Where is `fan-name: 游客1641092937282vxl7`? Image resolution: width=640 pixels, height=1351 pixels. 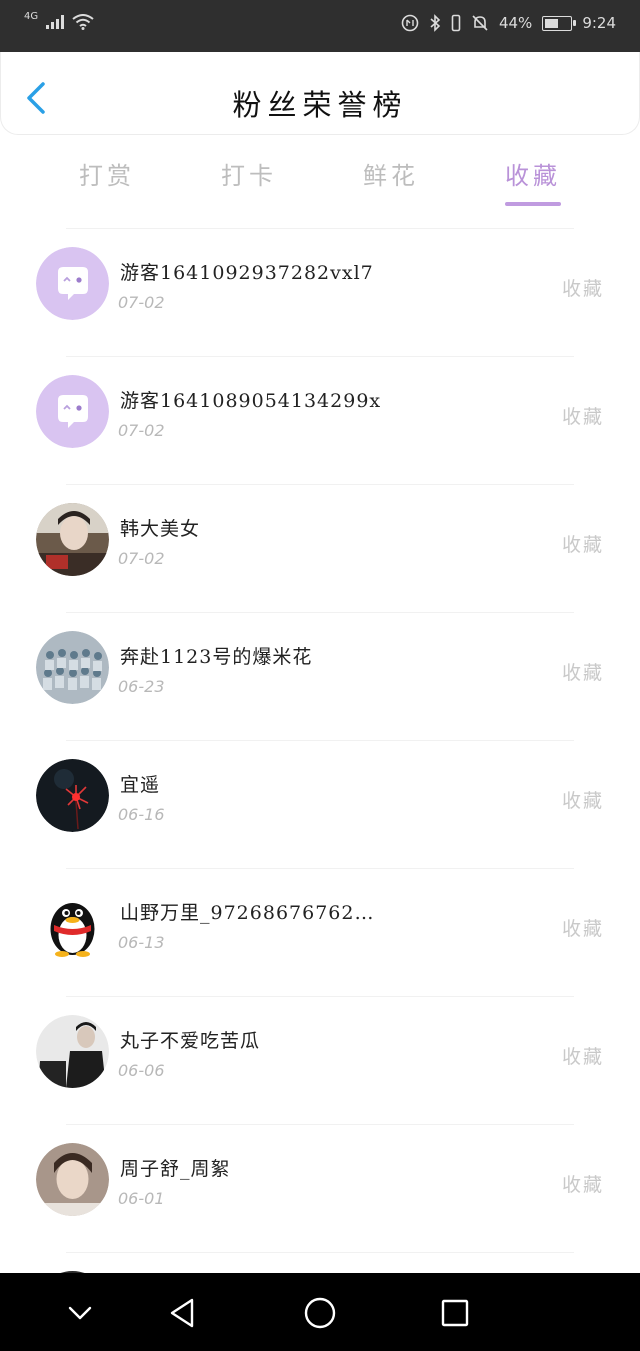 fan-name: 游客1641092937282vxl7 is located at coordinates (247, 273).